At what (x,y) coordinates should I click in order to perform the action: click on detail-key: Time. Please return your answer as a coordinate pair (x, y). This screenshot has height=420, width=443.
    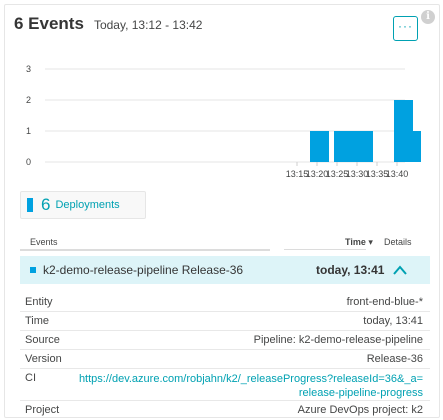
    Looking at the image, I should click on (37, 321).